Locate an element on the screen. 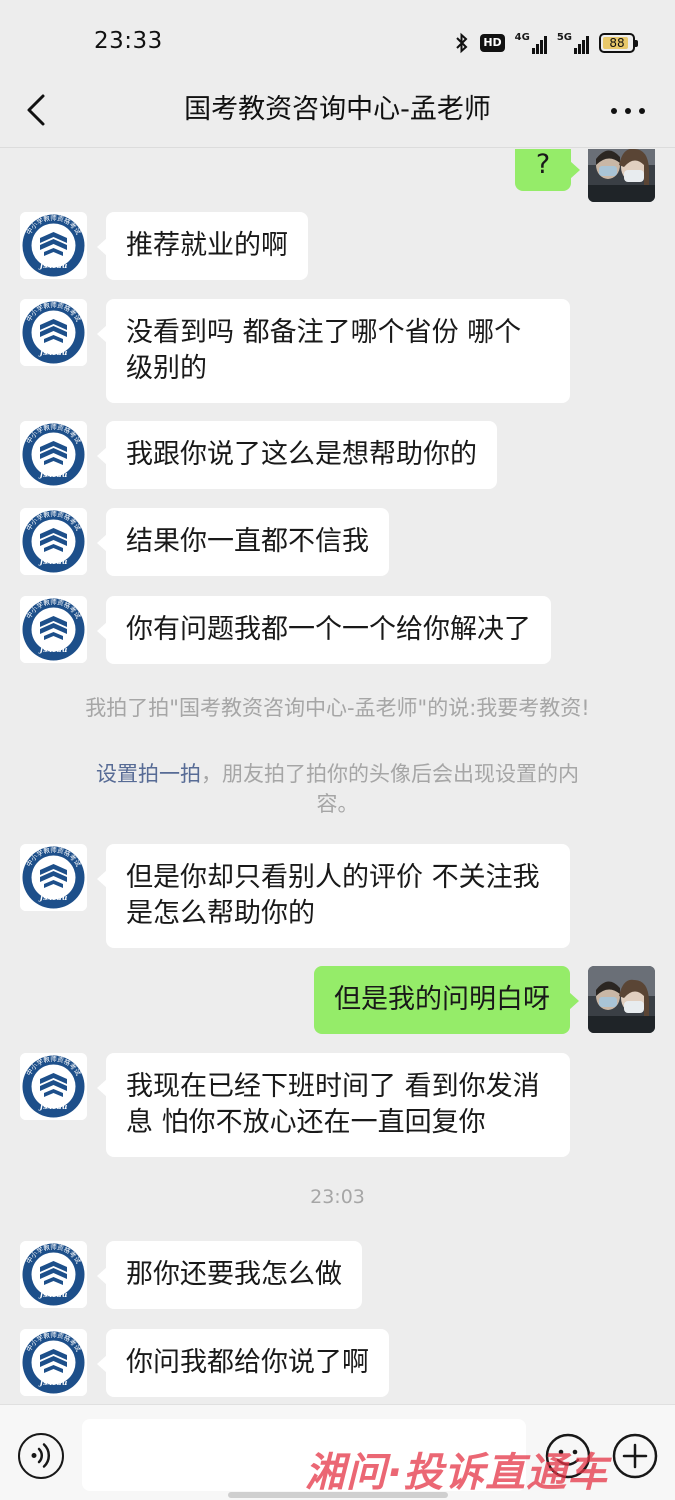 This screenshot has height=1500, width=675. plus-icon is located at coordinates (635, 1456).